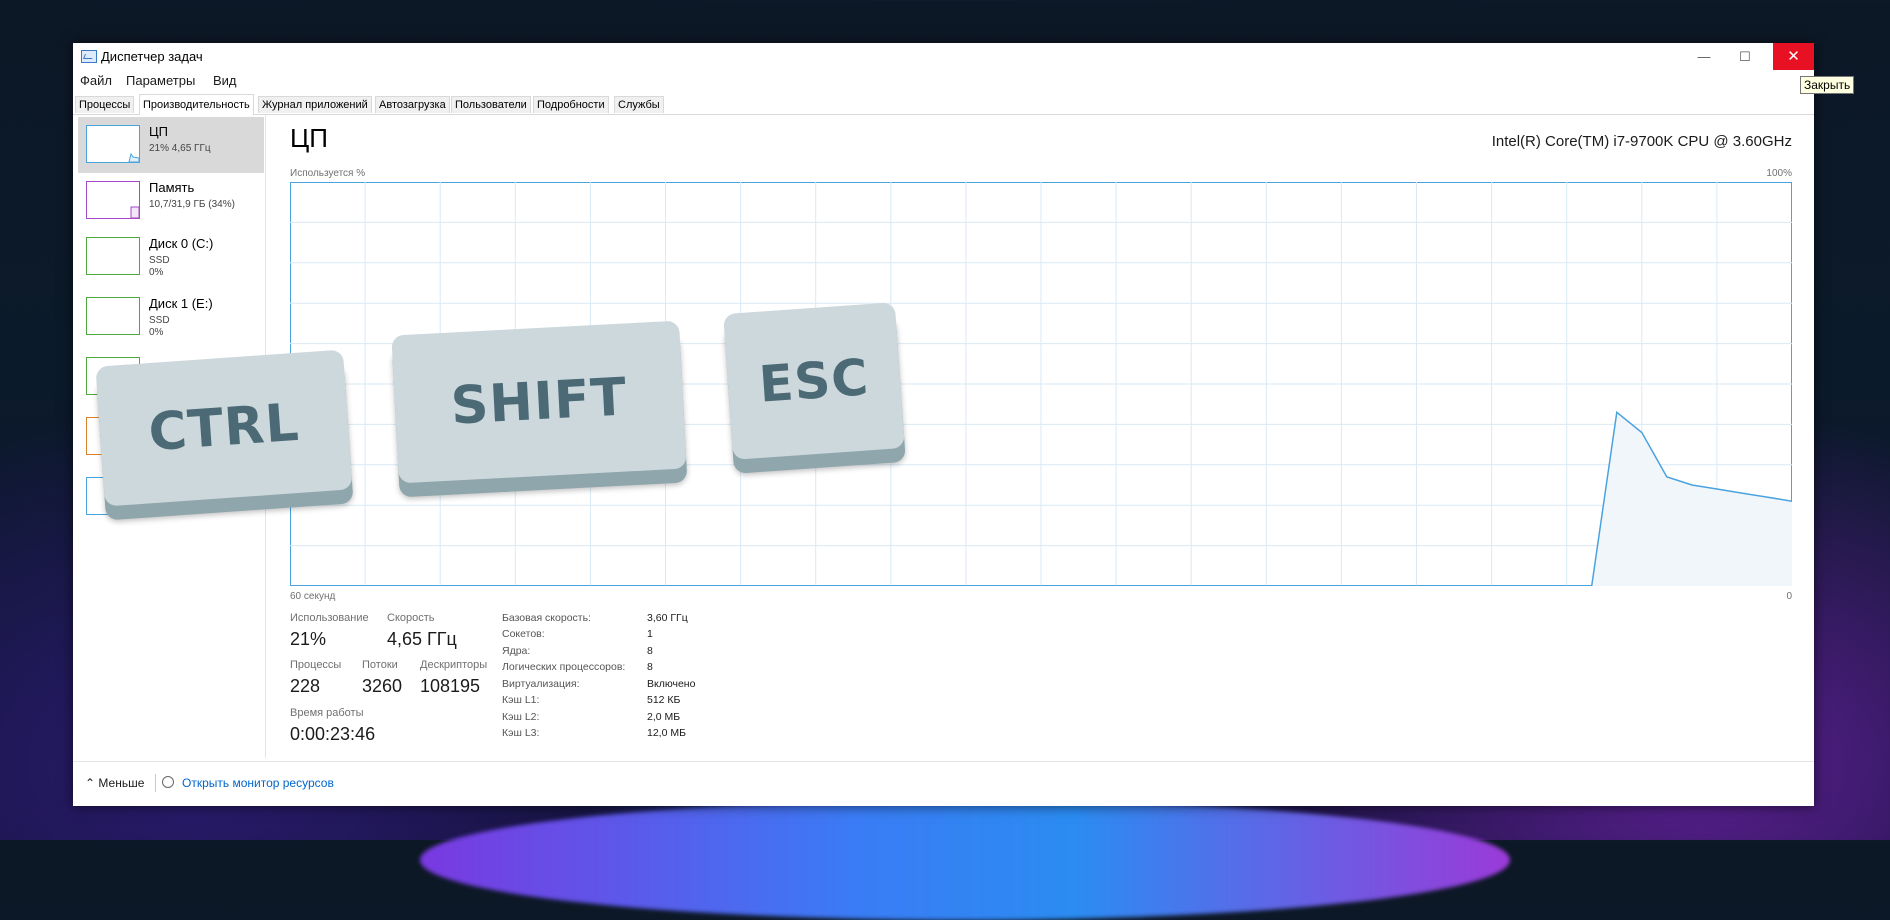 The image size is (1890, 920). What do you see at coordinates (491, 104) in the screenshot?
I see `tab-users: Пользователи` at bounding box center [491, 104].